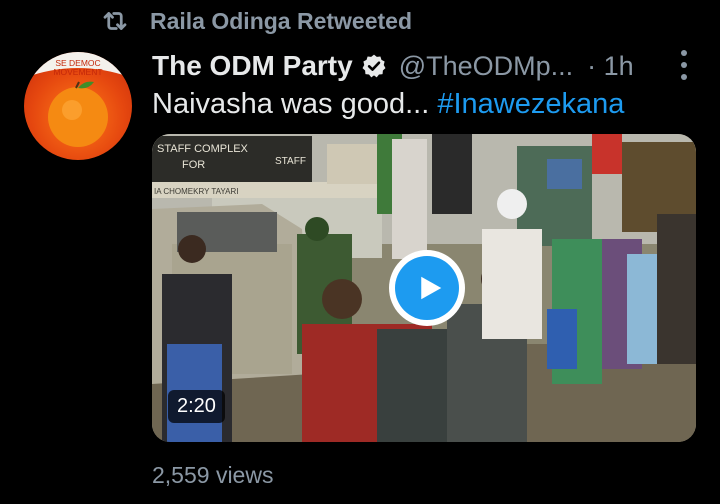  Describe the element at coordinates (281, 20) in the screenshot. I see `retweet-label: Raila Odinga Retweeted` at that location.